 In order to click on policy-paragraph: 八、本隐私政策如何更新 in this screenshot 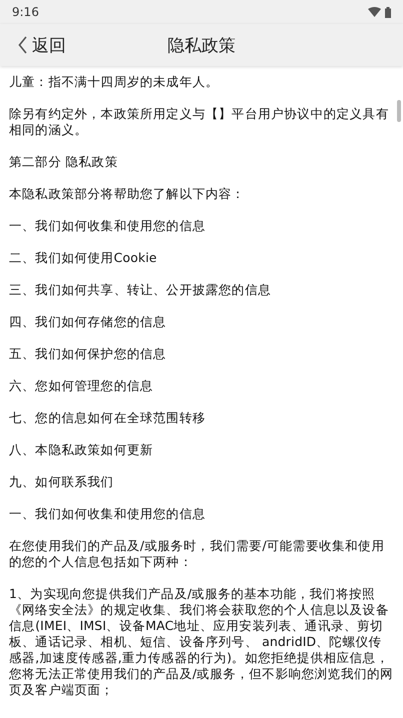, I will do `click(81, 450)`.